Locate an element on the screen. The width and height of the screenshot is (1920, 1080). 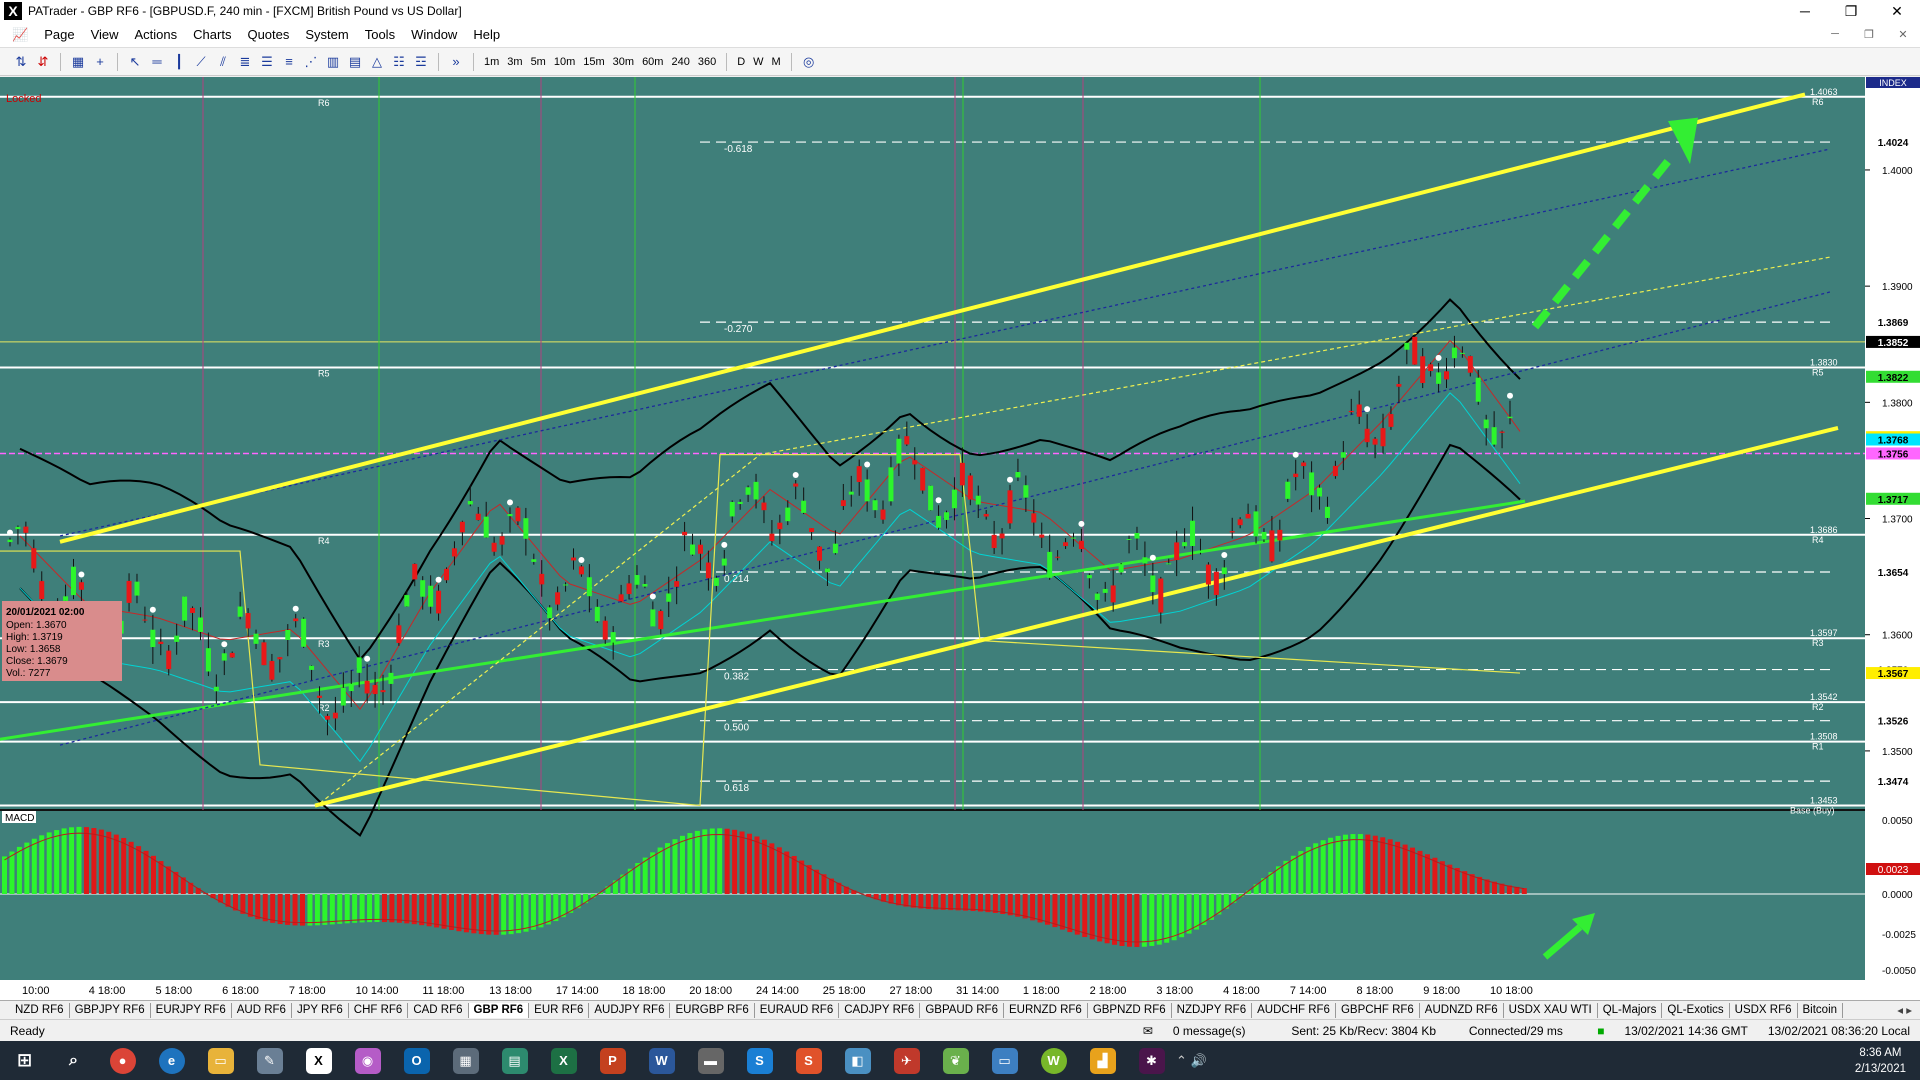
buy-icon: ⇅ is located at coordinates (21, 62).